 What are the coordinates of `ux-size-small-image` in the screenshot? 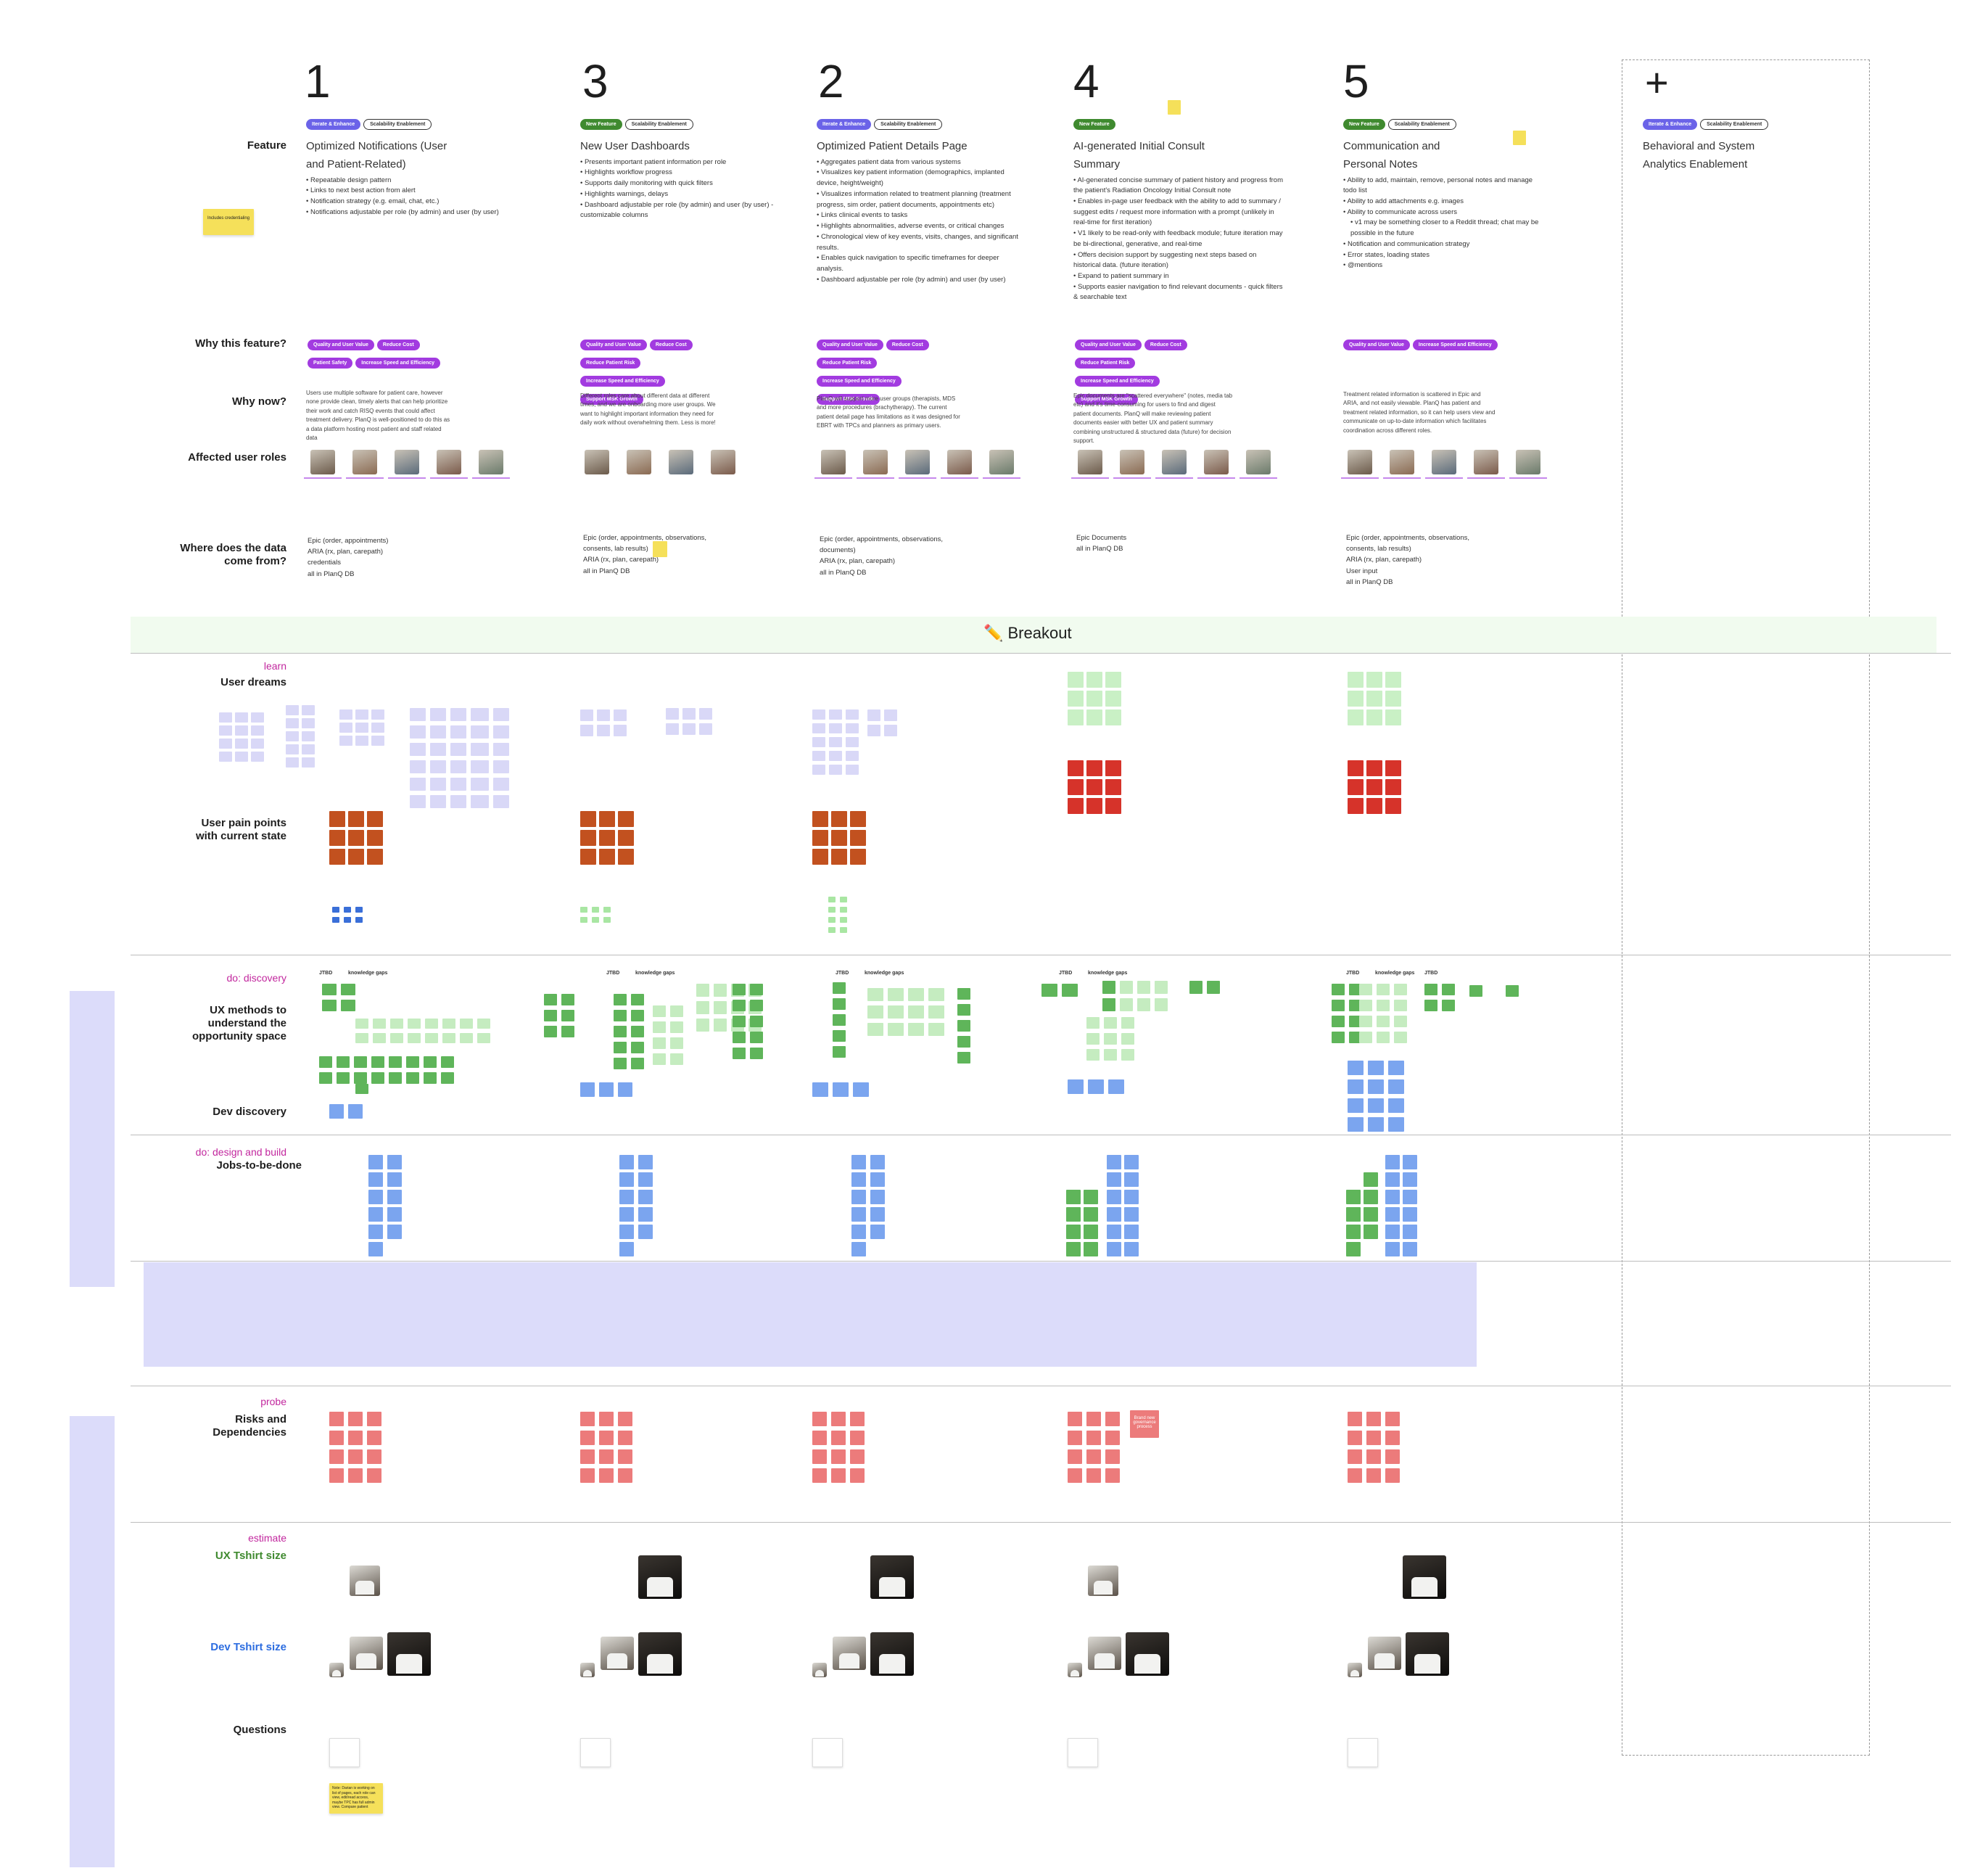 It's located at (1103, 1581).